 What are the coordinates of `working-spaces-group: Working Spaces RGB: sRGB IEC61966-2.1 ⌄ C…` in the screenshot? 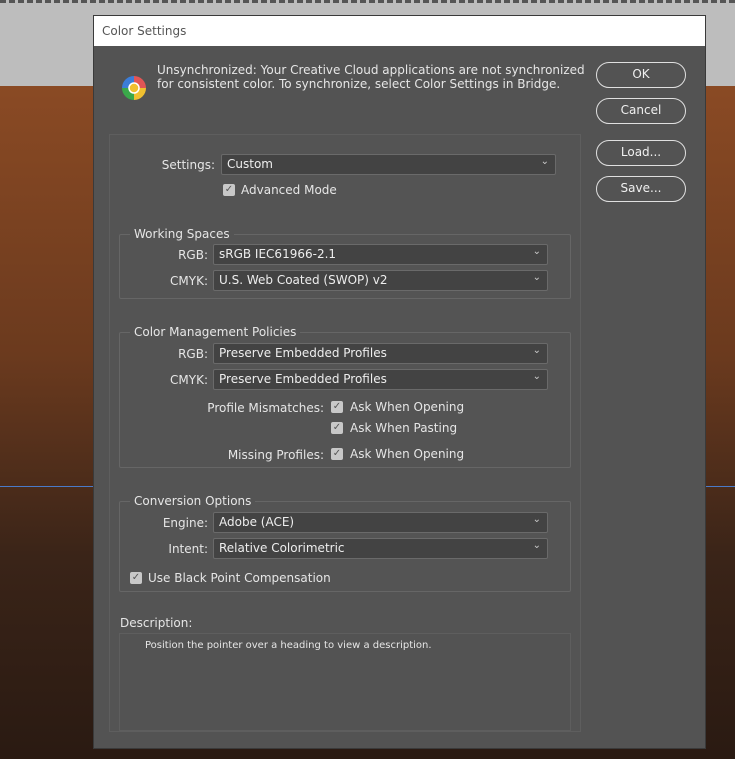 It's located at (345, 263).